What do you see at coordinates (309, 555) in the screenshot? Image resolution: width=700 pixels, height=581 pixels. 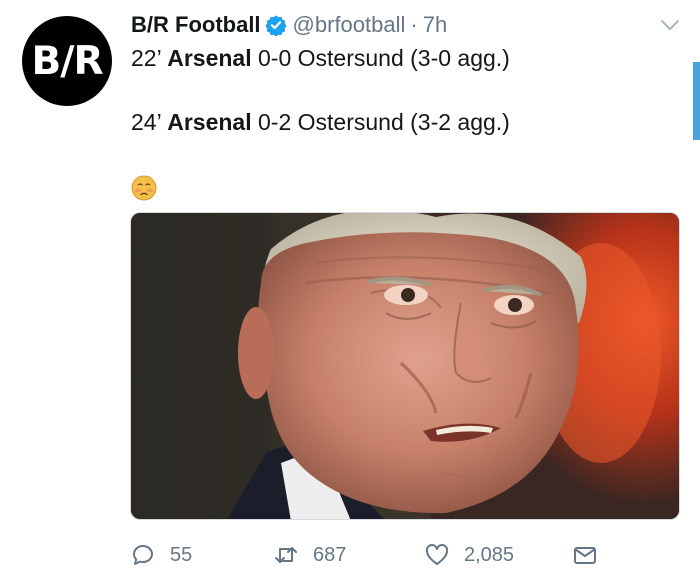 I see `retweet-button: 687` at bounding box center [309, 555].